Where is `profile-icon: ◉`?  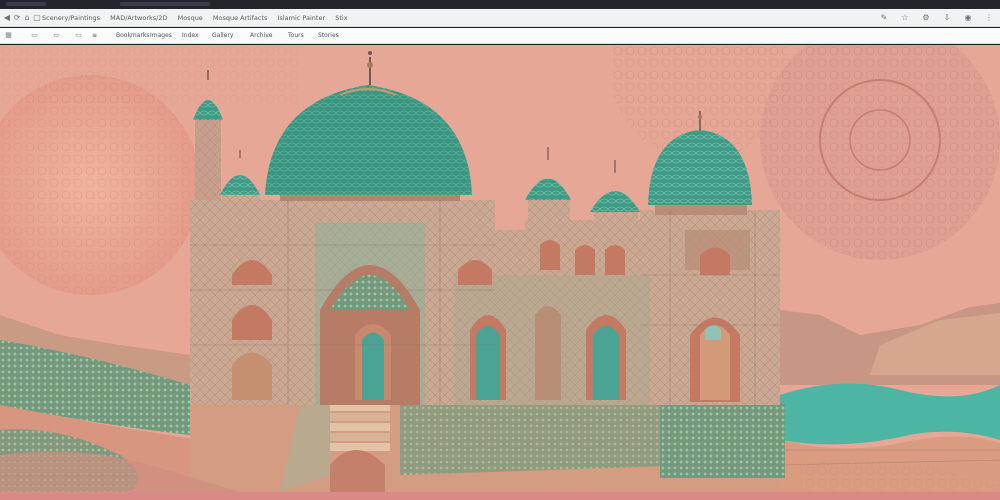 profile-icon: ◉ is located at coordinates (968, 17).